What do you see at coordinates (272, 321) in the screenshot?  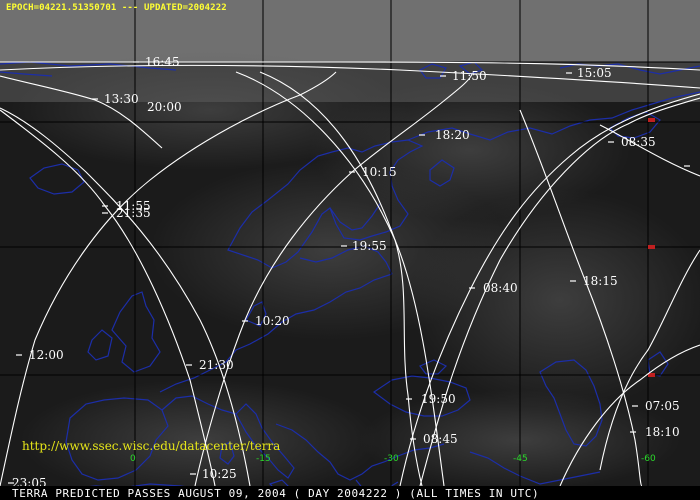 I see `pass-time-label: 10:20` at bounding box center [272, 321].